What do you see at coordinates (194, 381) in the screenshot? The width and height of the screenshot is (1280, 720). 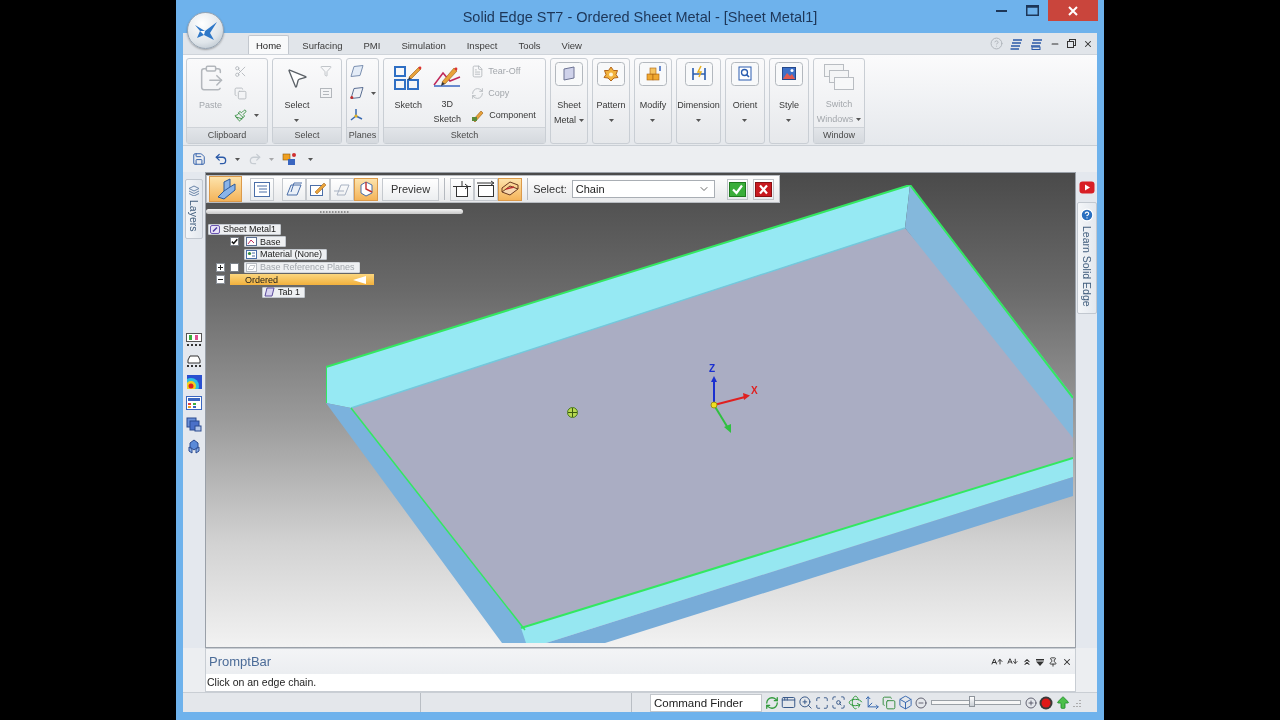 I see `heatmap-icon` at bounding box center [194, 381].